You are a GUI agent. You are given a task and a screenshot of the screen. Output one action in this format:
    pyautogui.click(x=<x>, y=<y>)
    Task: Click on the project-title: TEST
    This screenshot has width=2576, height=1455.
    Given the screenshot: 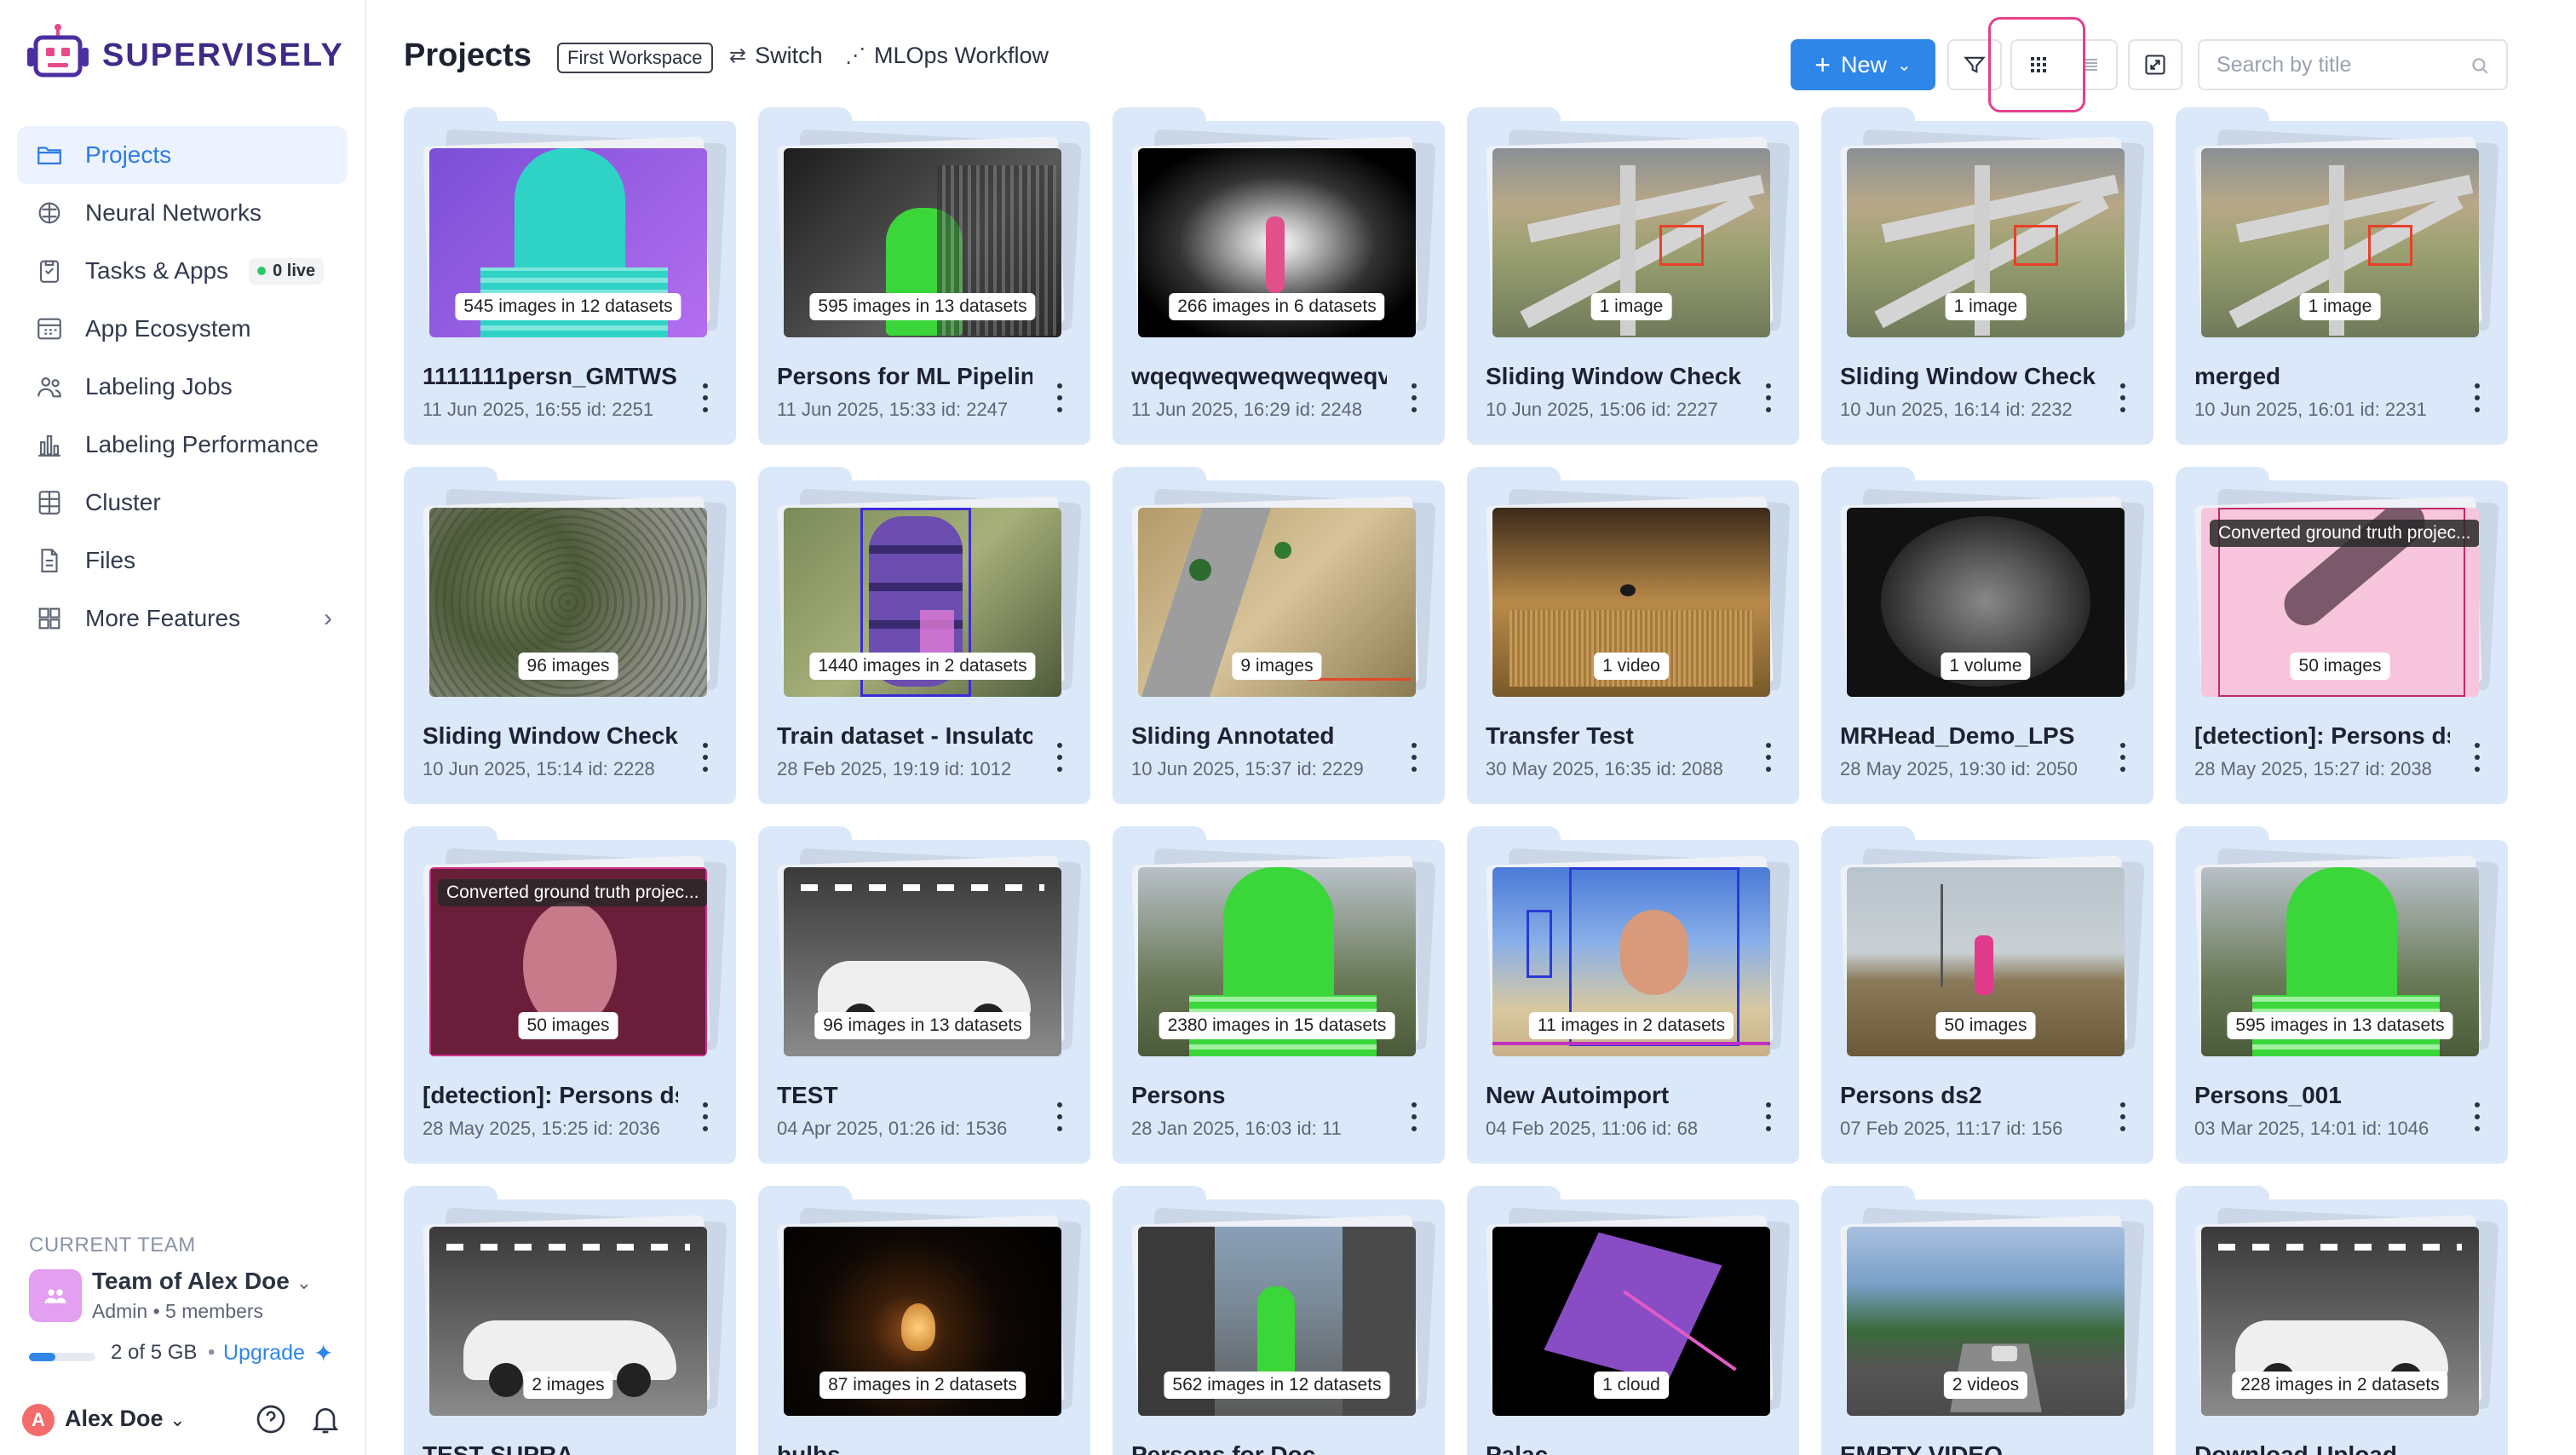 What is the action you would take?
    pyautogui.click(x=904, y=1095)
    